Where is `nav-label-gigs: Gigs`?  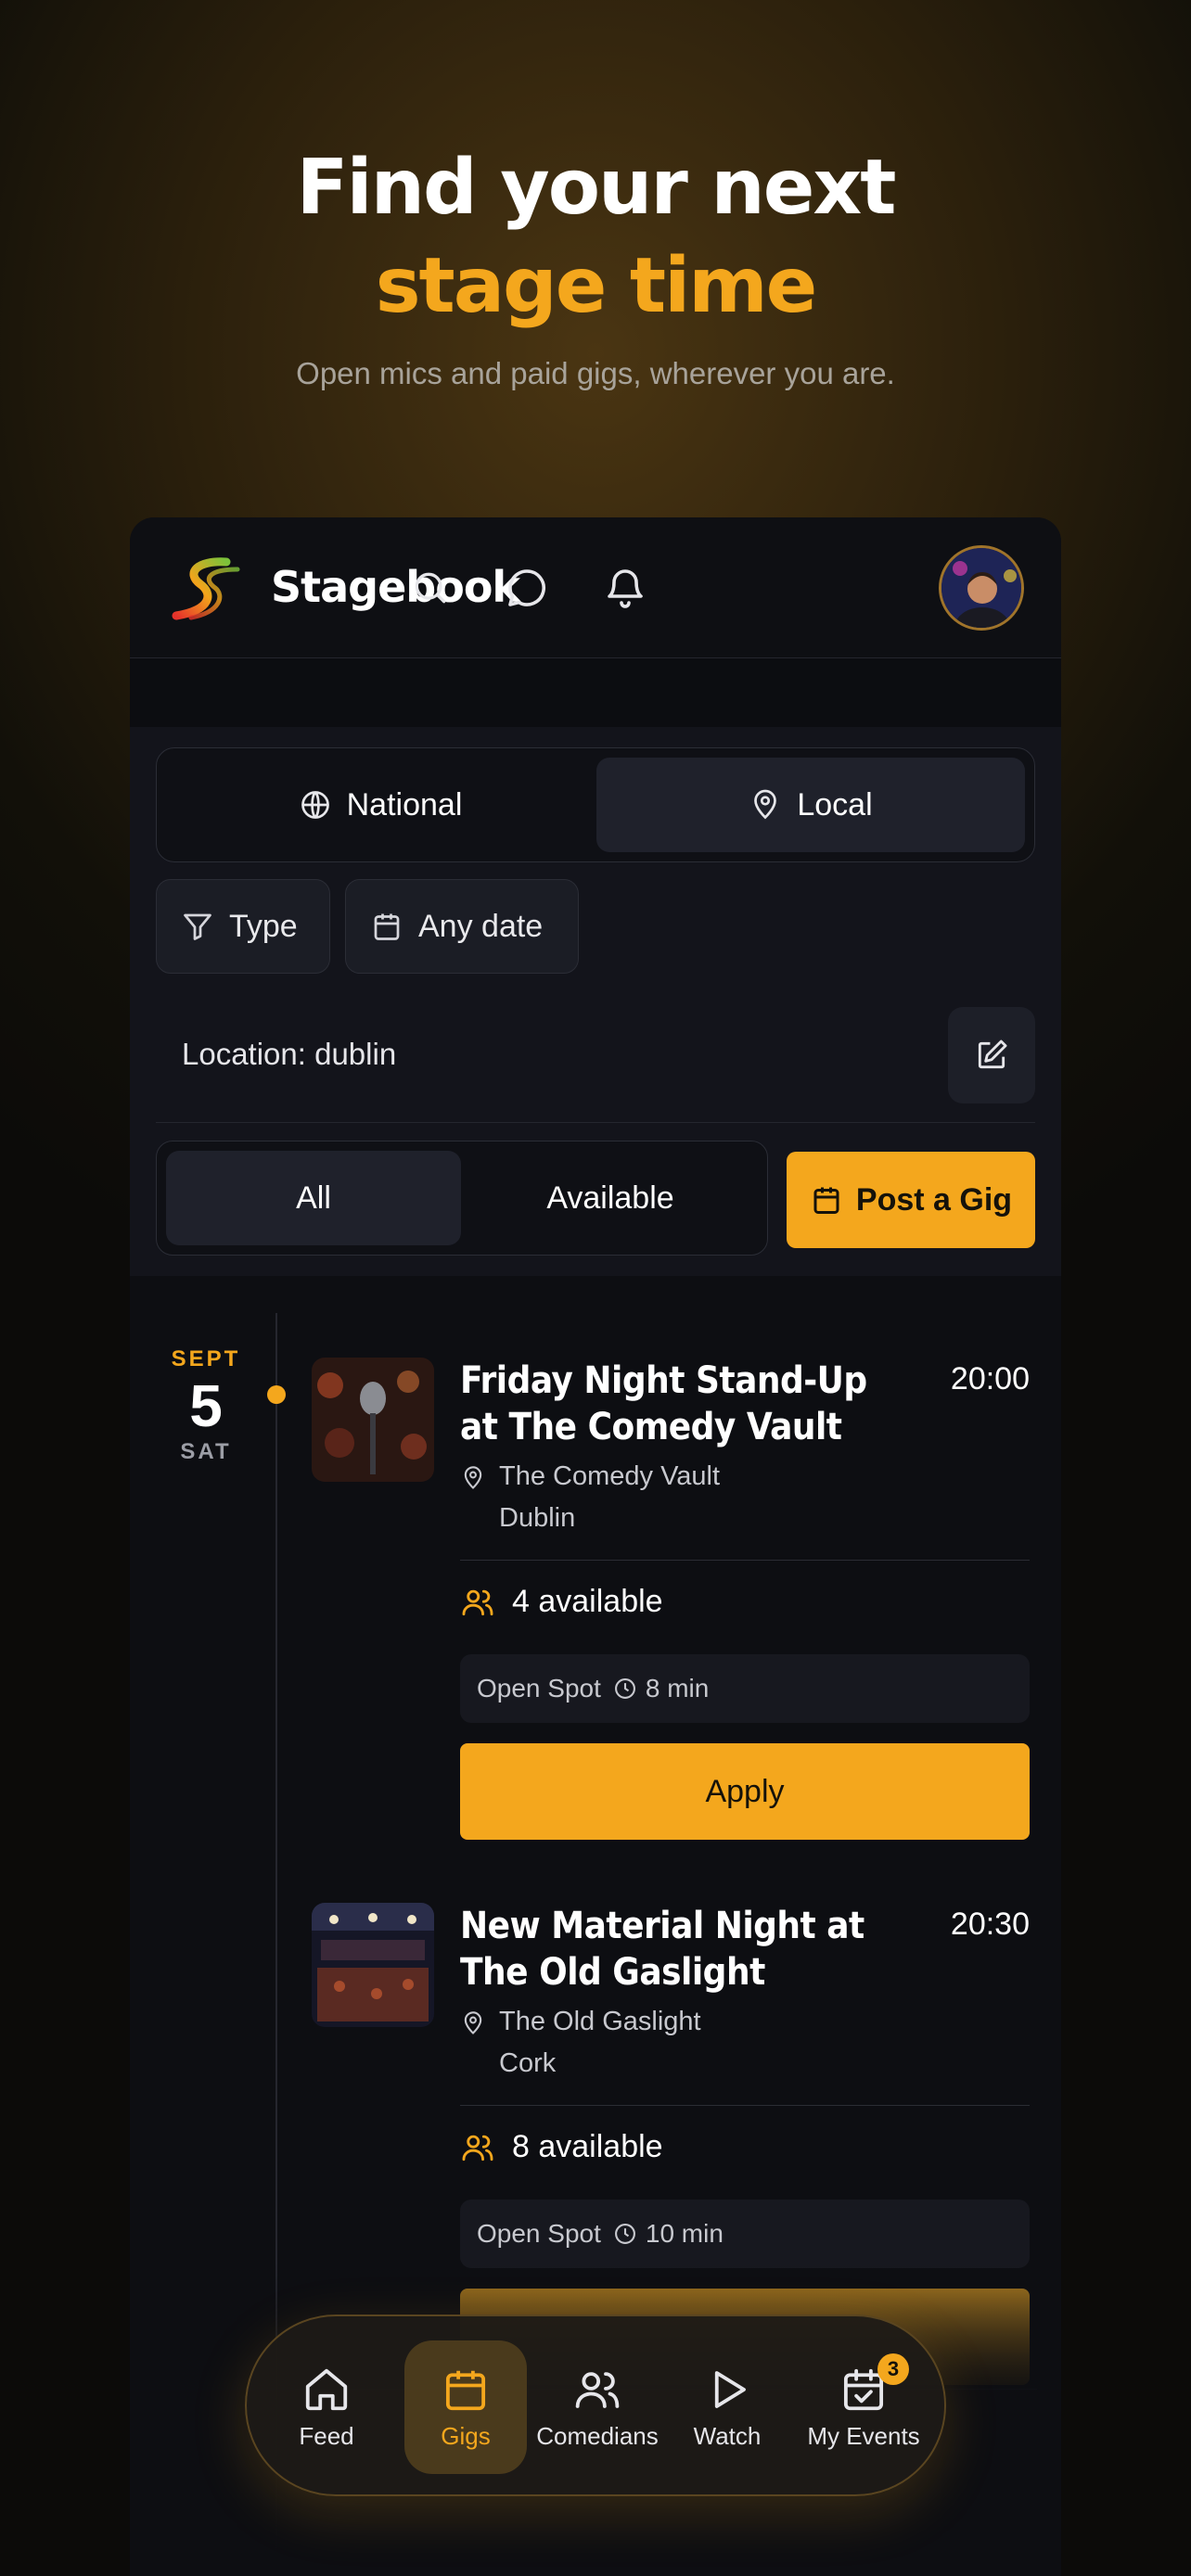 nav-label-gigs: Gigs is located at coordinates (466, 2435).